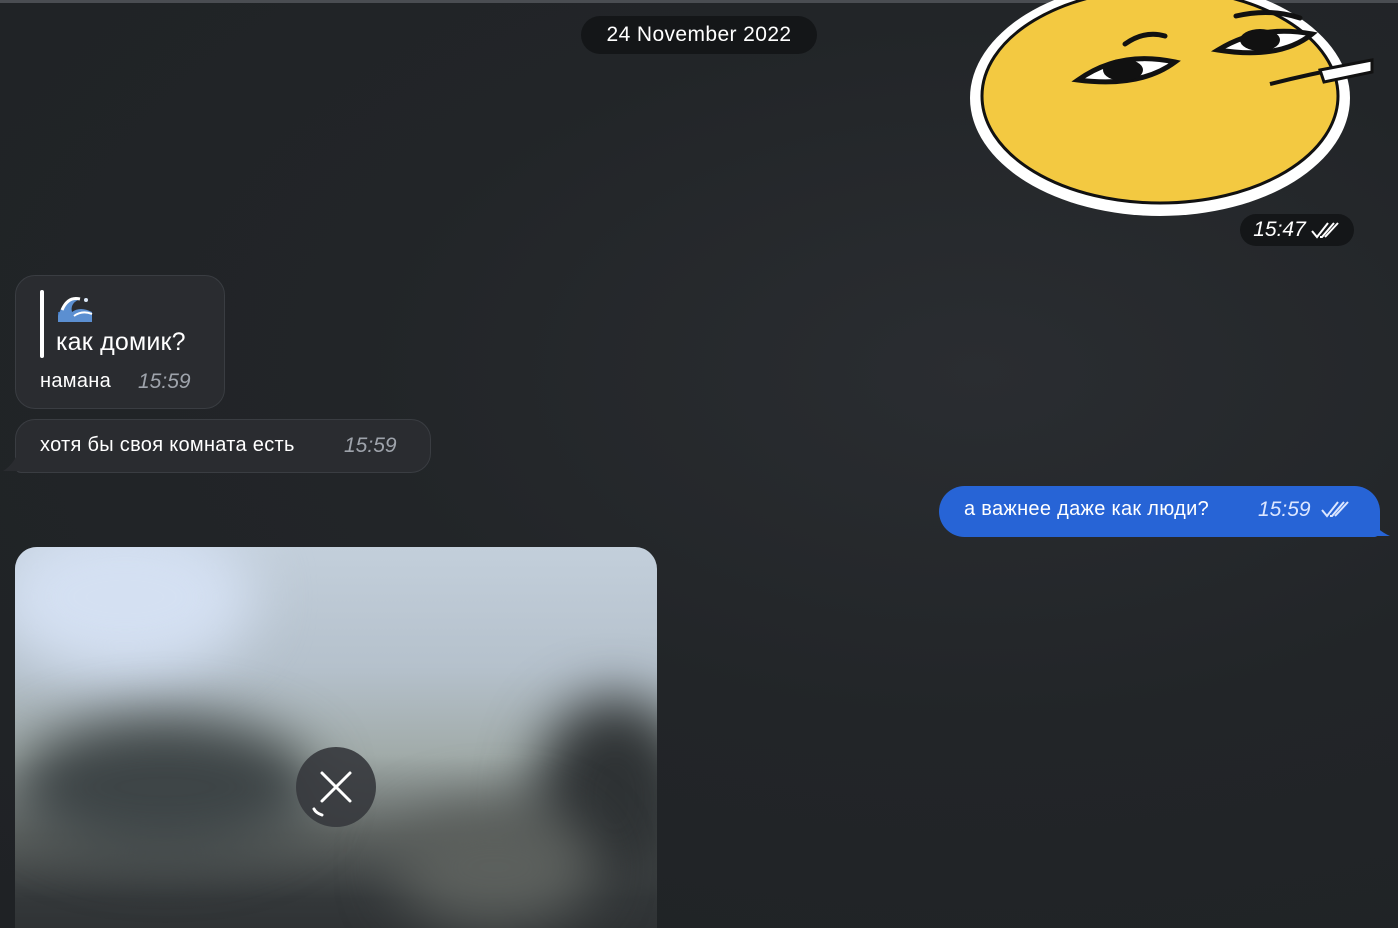 Image resolution: width=1398 pixels, height=928 pixels. I want to click on message-text: хотя бы своя комната есть, so click(167, 445).